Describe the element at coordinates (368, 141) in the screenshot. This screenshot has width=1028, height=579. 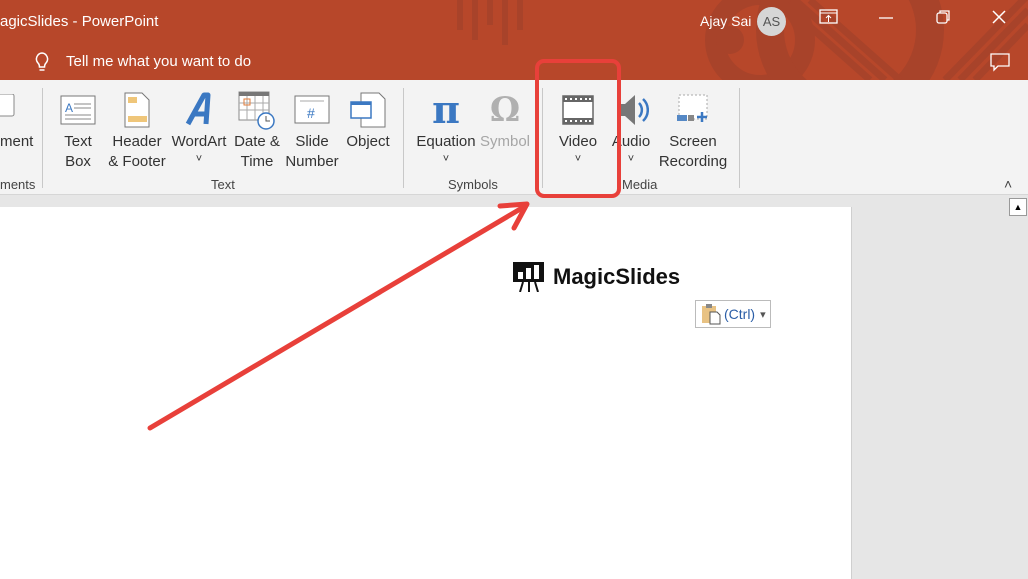
I see `label: Object` at that location.